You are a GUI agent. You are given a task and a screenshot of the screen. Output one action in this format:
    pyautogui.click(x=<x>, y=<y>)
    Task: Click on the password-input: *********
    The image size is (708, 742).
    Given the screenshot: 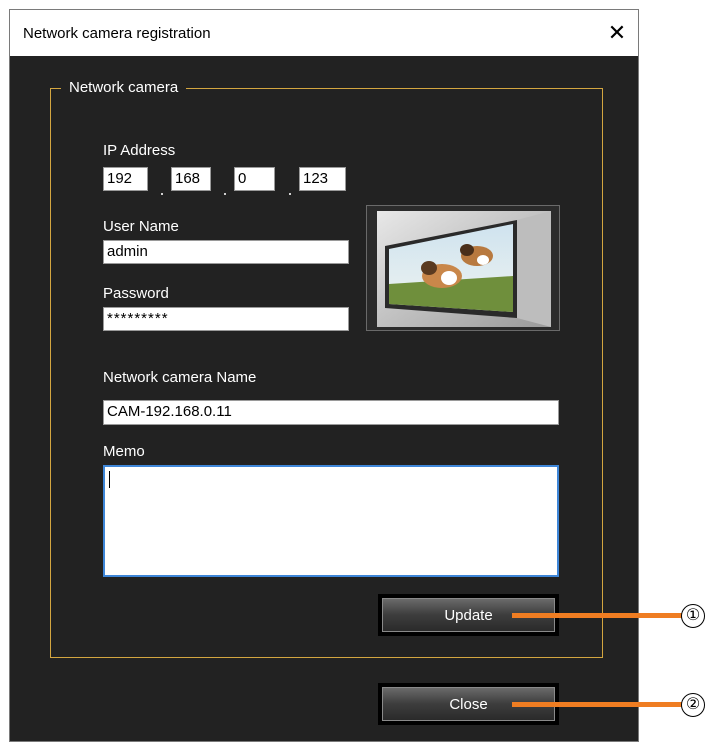 What is the action you would take?
    pyautogui.click(x=226, y=319)
    